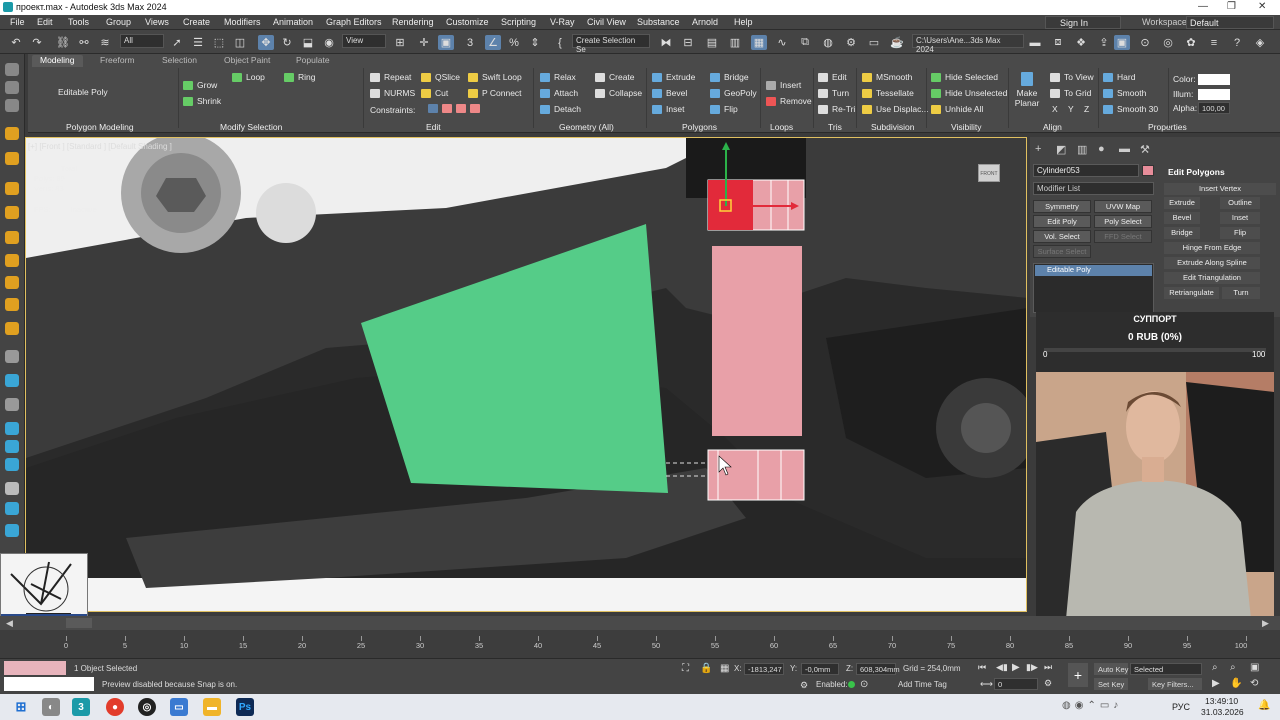 The image size is (1280, 720). Describe the element at coordinates (1230, 22) in the screenshot. I see `workspace-select: Default` at that location.